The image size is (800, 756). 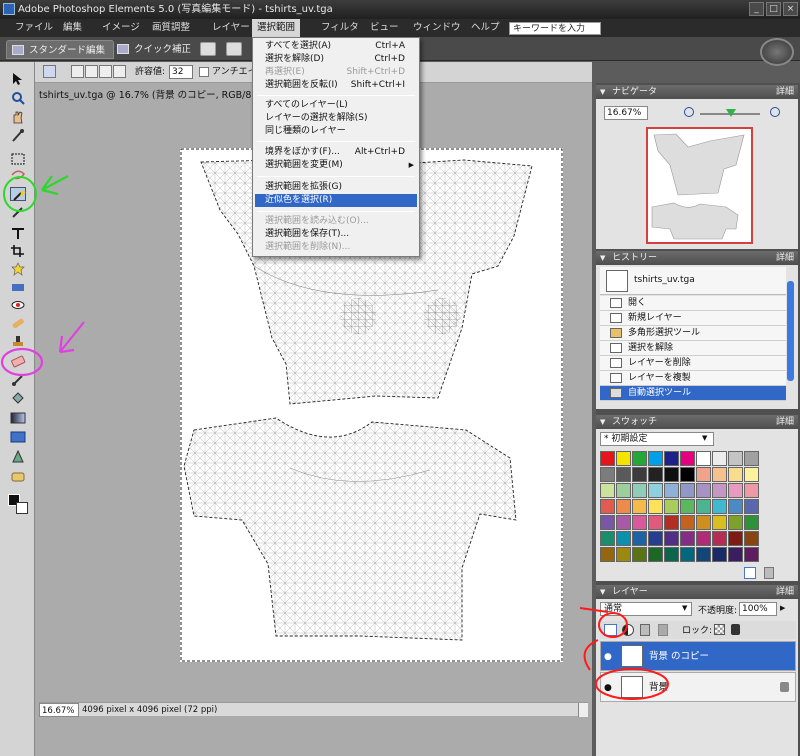 What do you see at coordinates (689, 112) in the screenshot?
I see `zoom-out-icon` at bounding box center [689, 112].